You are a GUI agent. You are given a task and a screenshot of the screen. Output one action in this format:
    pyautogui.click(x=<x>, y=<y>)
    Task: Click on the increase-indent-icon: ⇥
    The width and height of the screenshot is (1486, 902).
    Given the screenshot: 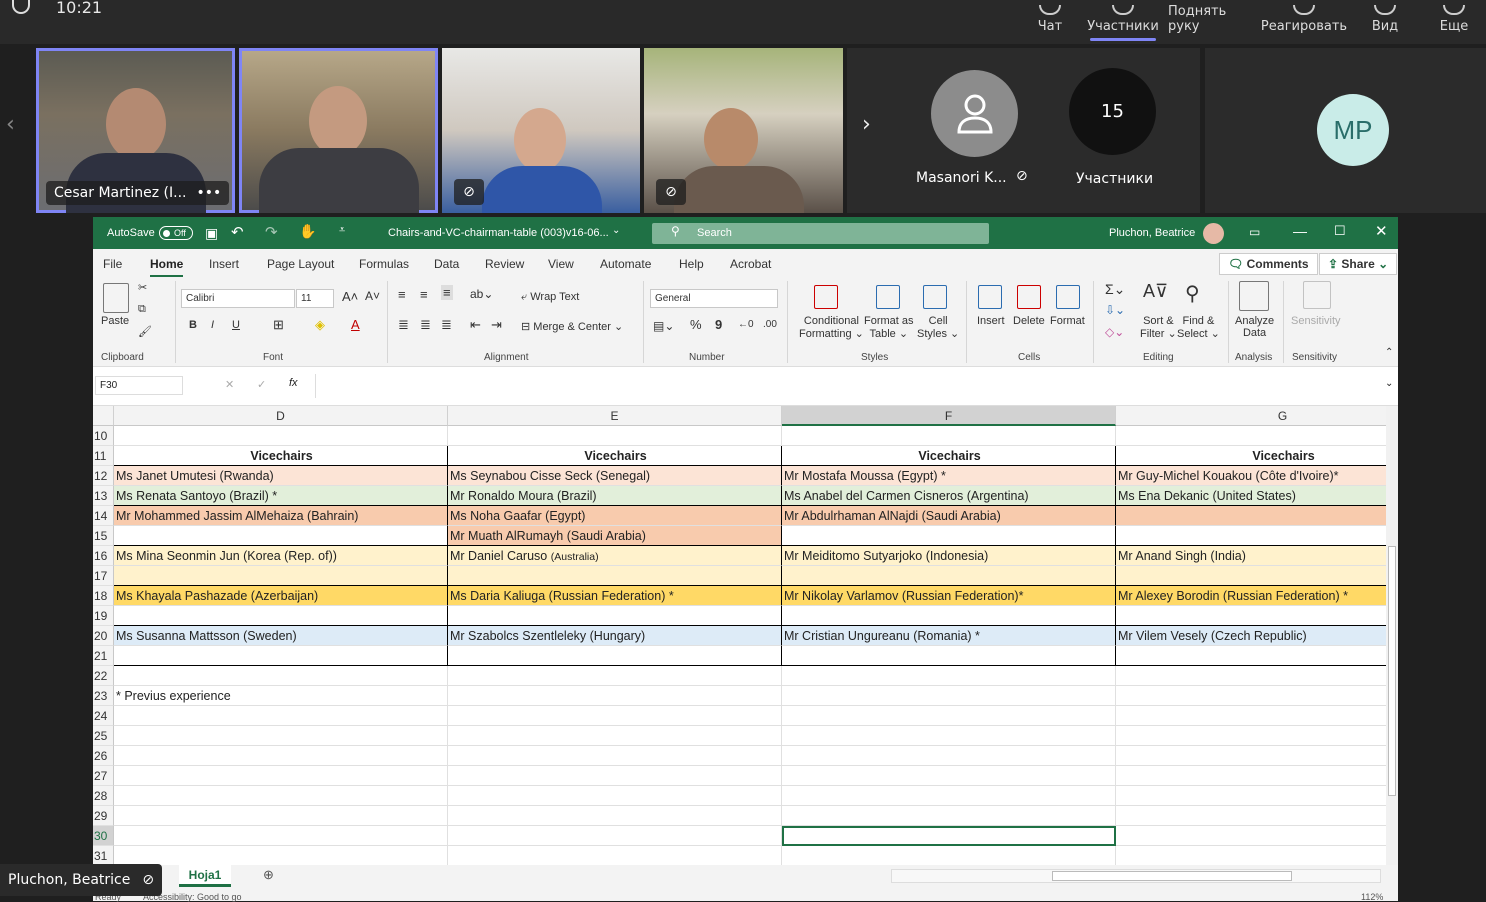 What is the action you would take?
    pyautogui.click(x=496, y=325)
    